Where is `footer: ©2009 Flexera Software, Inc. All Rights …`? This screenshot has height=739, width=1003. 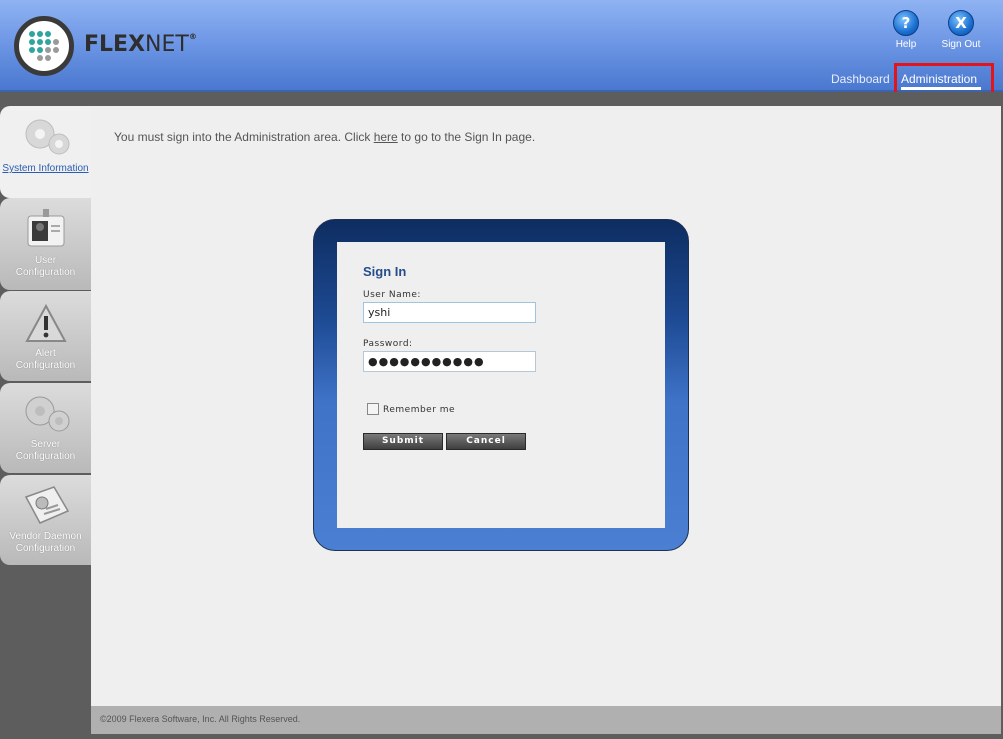
footer: ©2009 Flexera Software, Inc. All Rights … is located at coordinates (546, 720).